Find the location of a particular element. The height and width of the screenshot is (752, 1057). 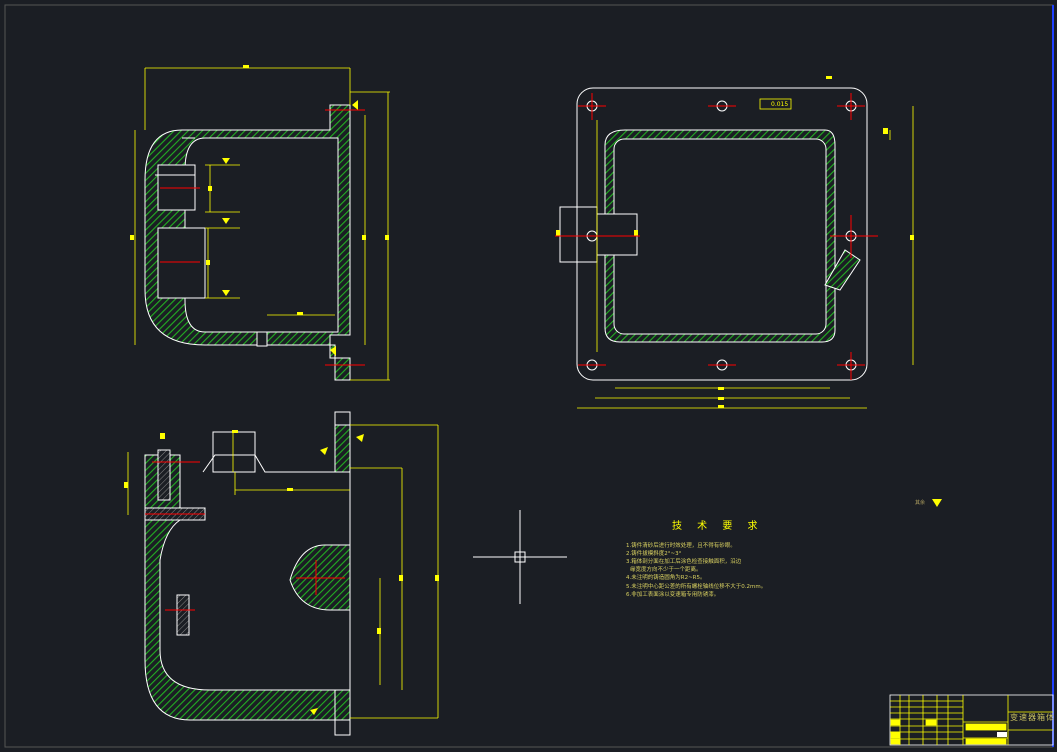

view-section-bottom-left is located at coordinates (247, 573).